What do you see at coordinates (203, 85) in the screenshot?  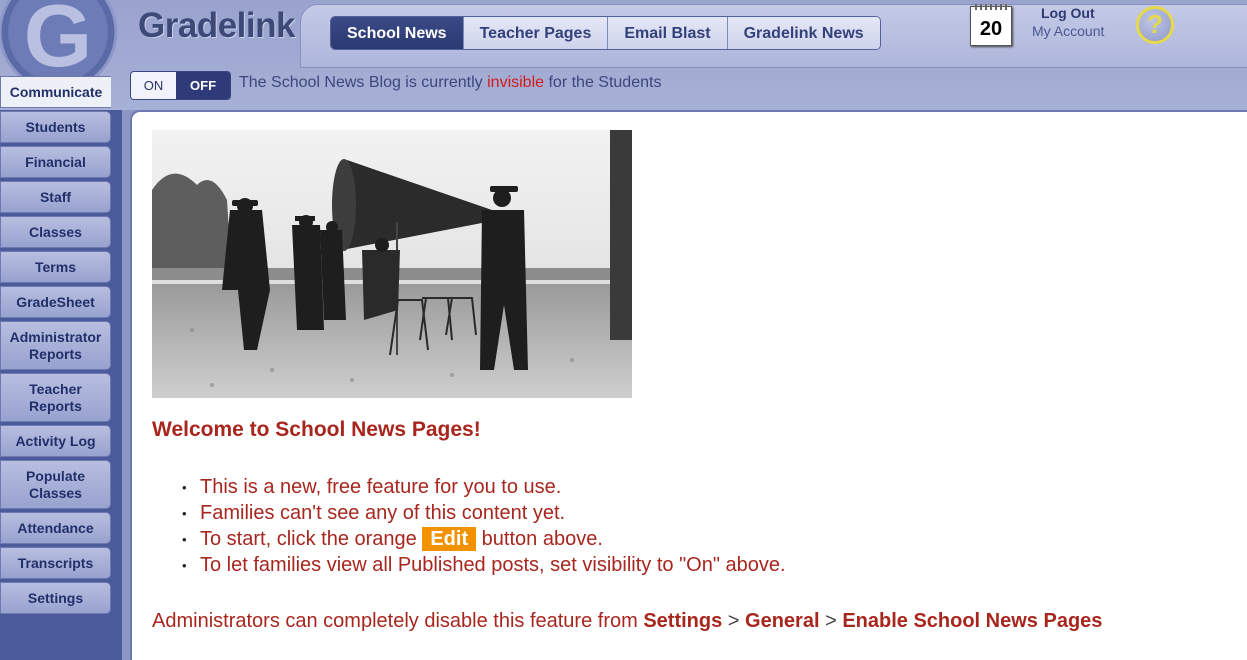 I see `toggle-off-option: OFF` at bounding box center [203, 85].